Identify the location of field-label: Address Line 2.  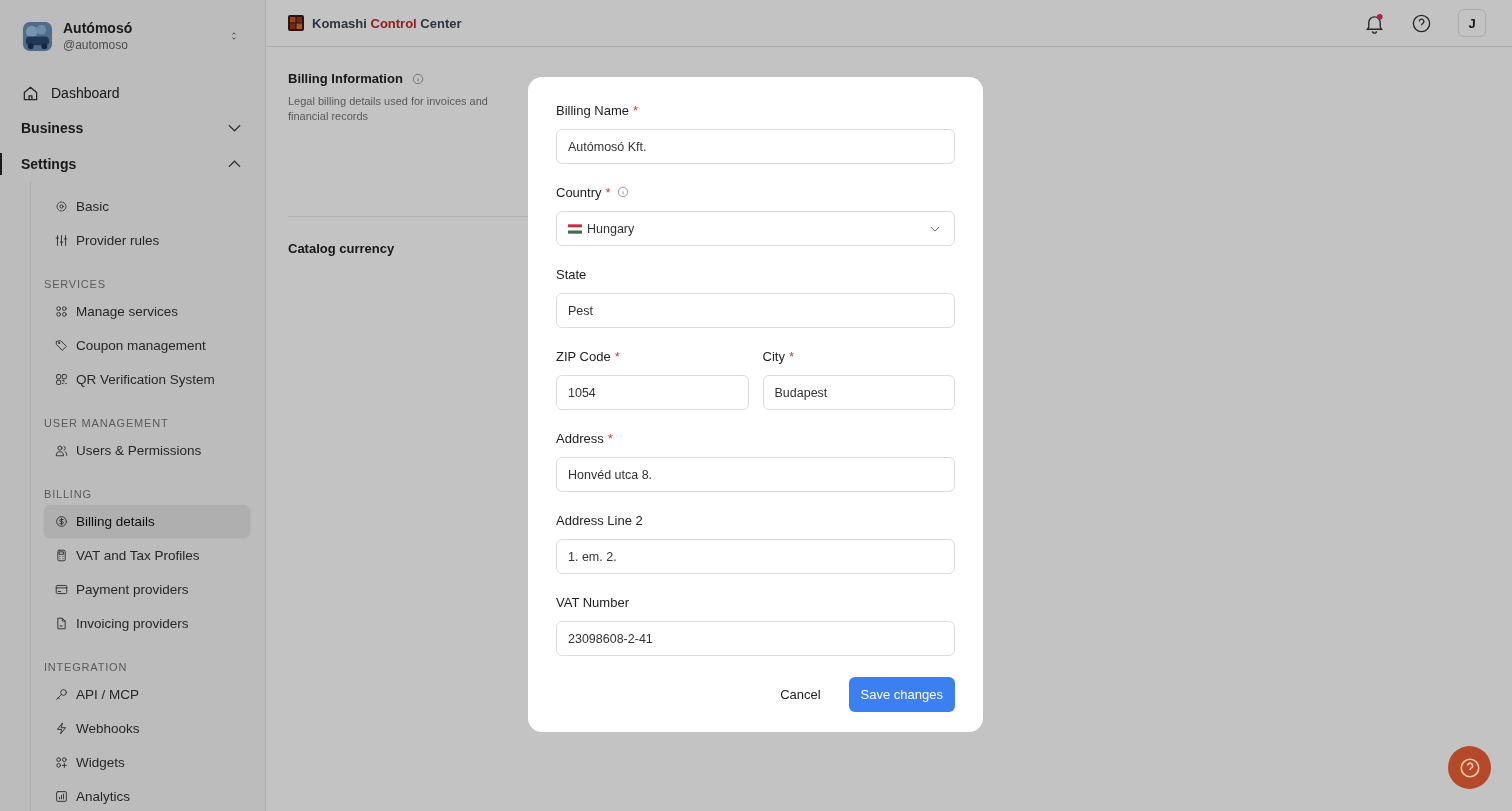
(599, 520).